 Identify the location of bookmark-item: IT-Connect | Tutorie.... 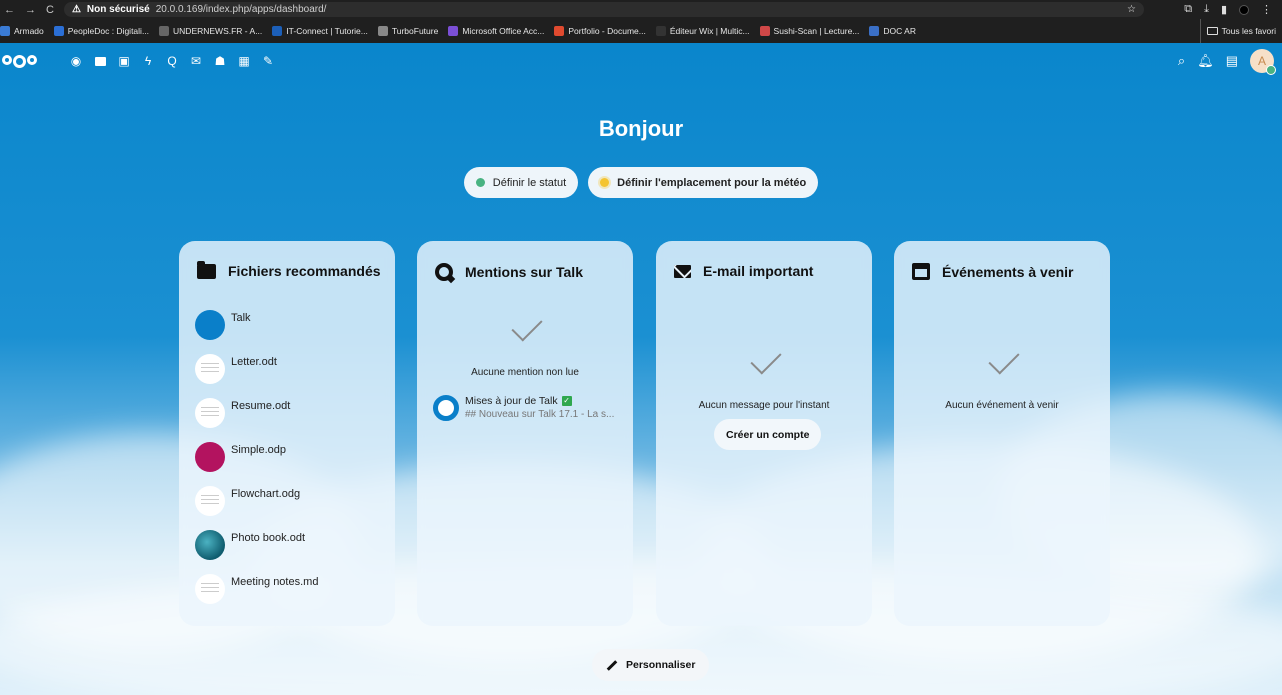
(320, 31).